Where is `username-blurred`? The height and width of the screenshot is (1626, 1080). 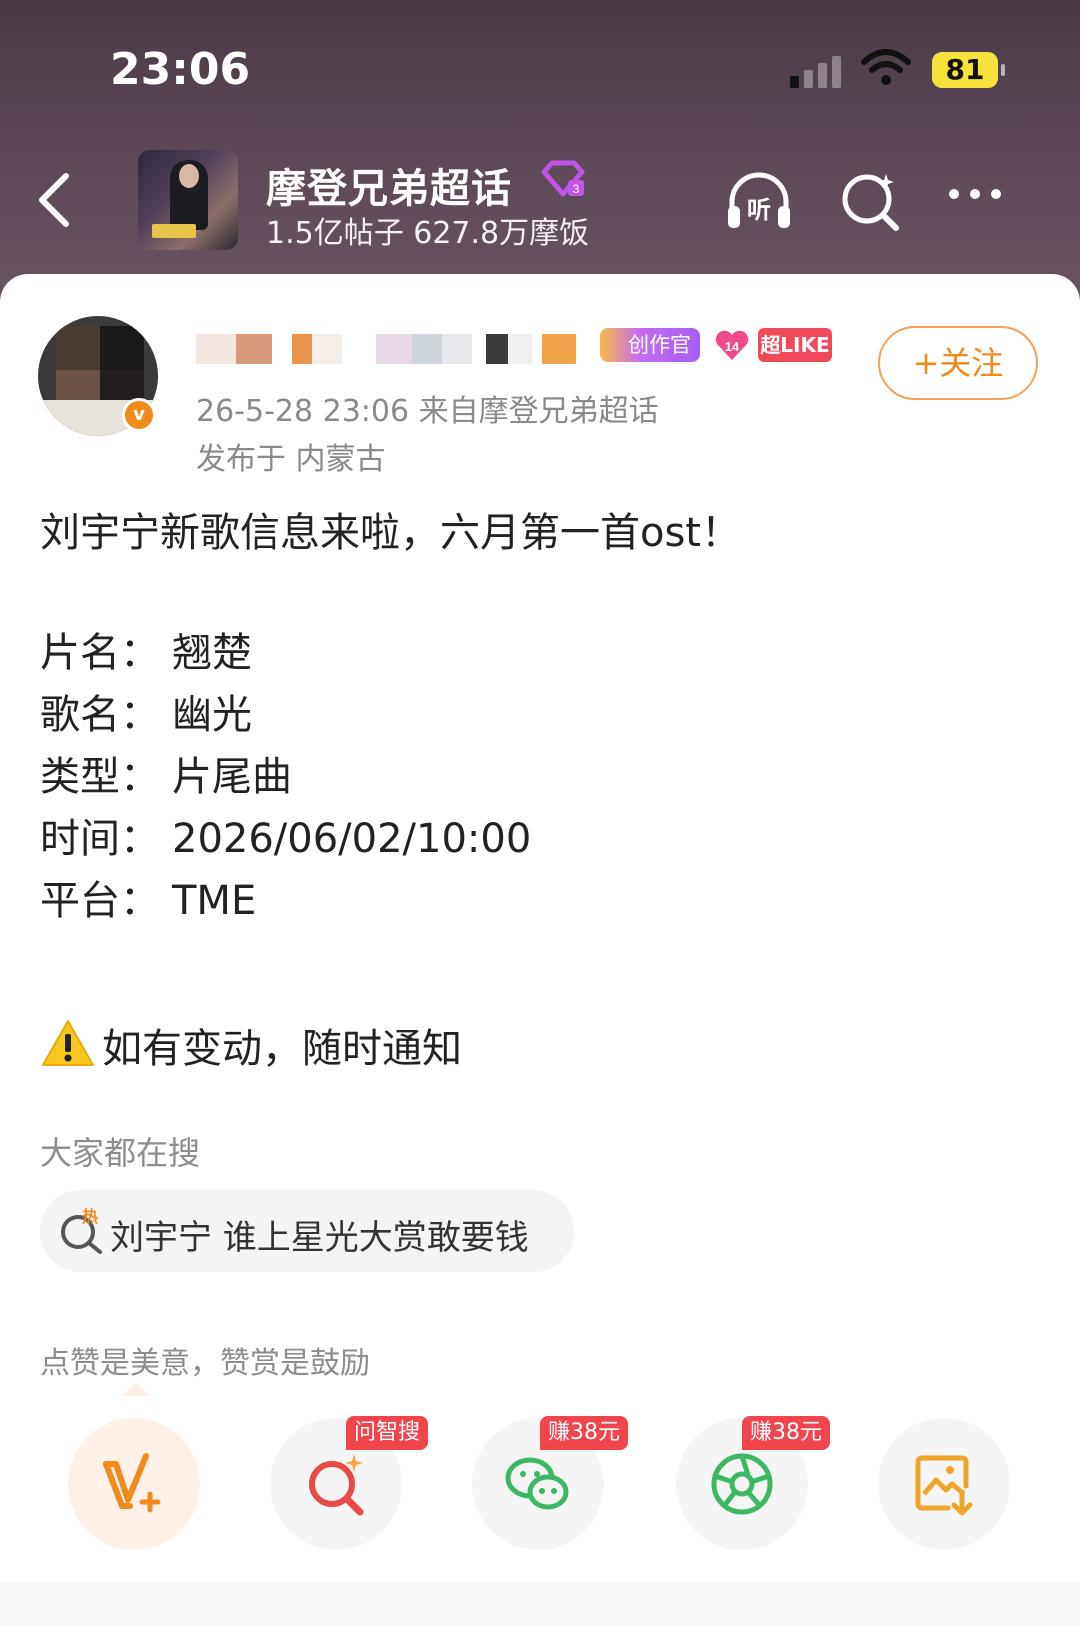
username-blurred is located at coordinates (386, 348).